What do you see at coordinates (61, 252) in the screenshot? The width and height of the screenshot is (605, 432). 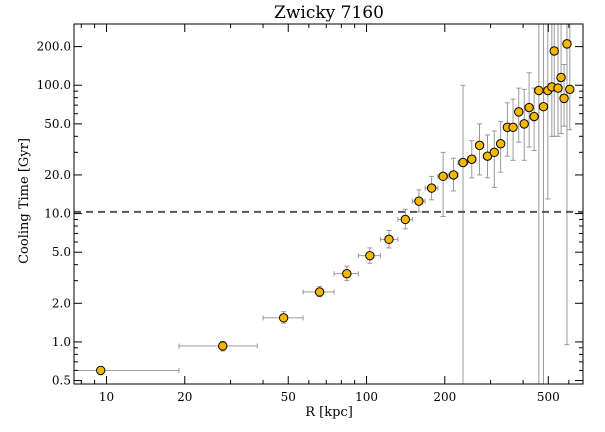 I see `y-tick-label: 5.0` at bounding box center [61, 252].